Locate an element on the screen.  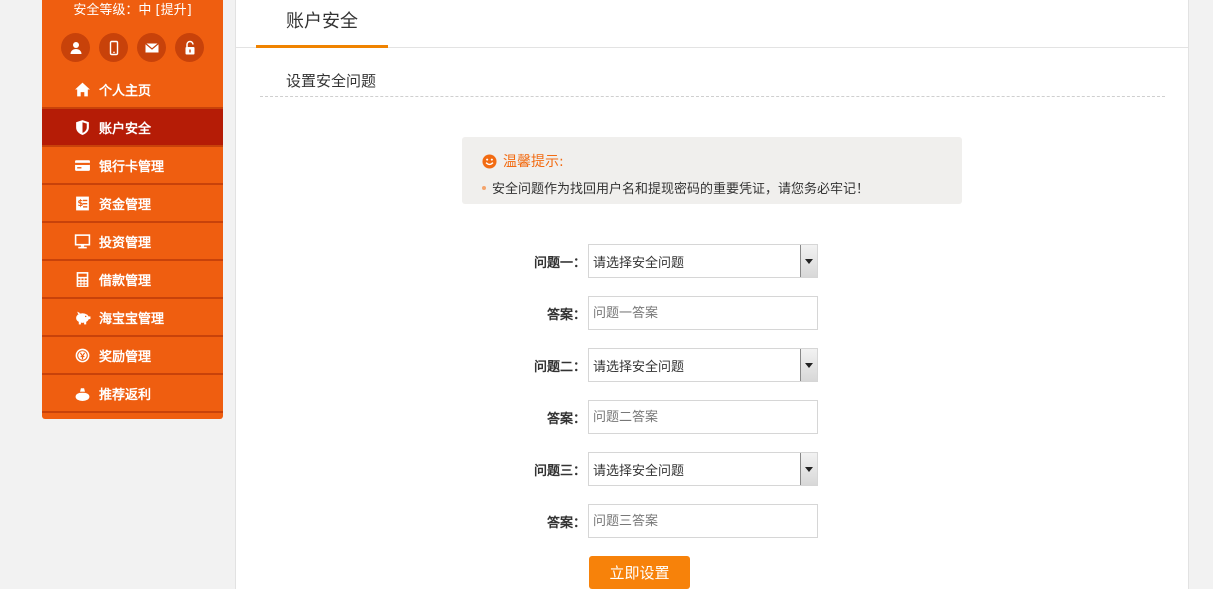
sidebar-item-label: 借款管理 is located at coordinates (125, 281).